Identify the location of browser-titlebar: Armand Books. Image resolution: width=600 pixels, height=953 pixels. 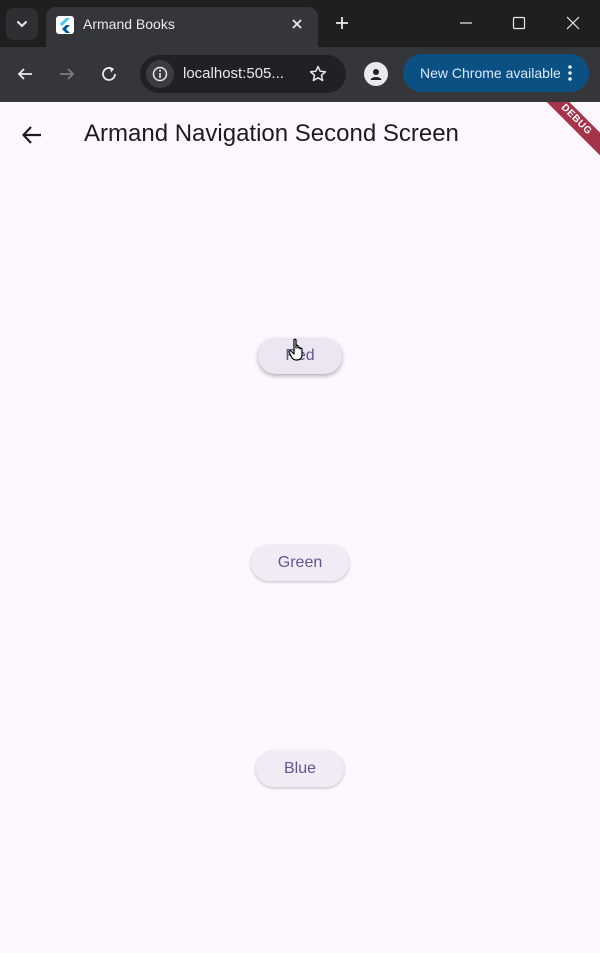
(300, 23).